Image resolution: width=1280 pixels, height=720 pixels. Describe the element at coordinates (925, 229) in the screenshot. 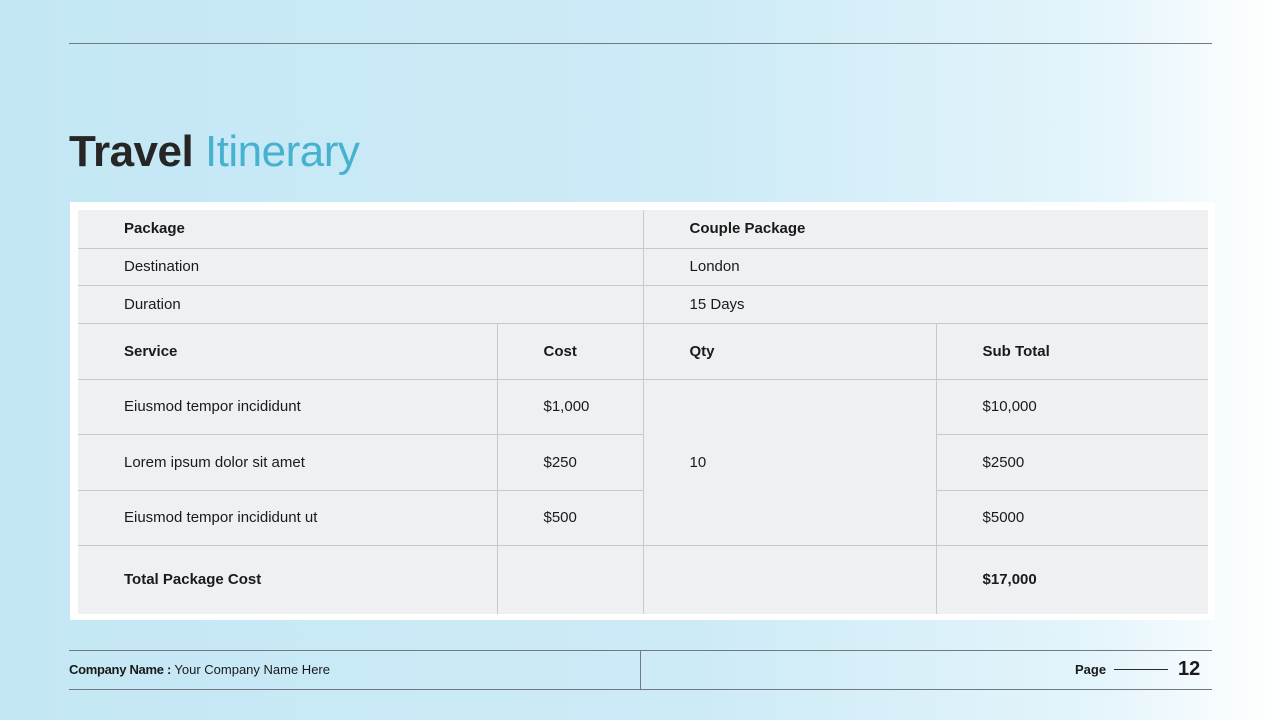

I see `package-value: Couple Package` at that location.